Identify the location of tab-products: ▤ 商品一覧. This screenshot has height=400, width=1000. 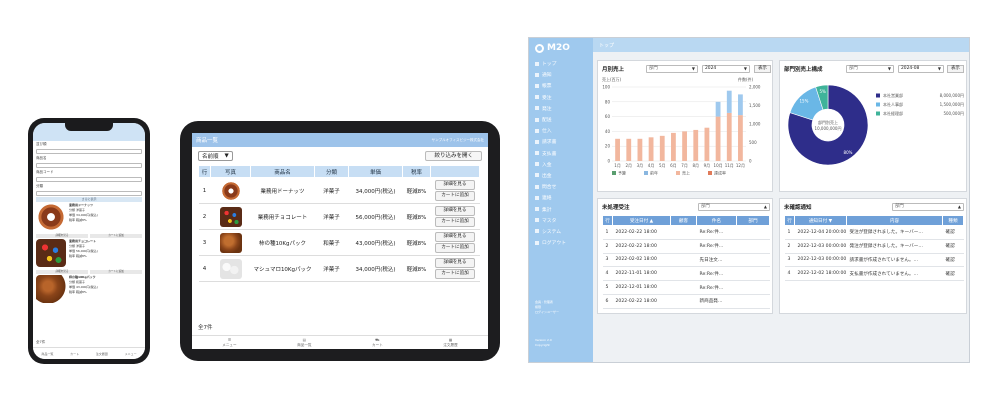
(304, 343).